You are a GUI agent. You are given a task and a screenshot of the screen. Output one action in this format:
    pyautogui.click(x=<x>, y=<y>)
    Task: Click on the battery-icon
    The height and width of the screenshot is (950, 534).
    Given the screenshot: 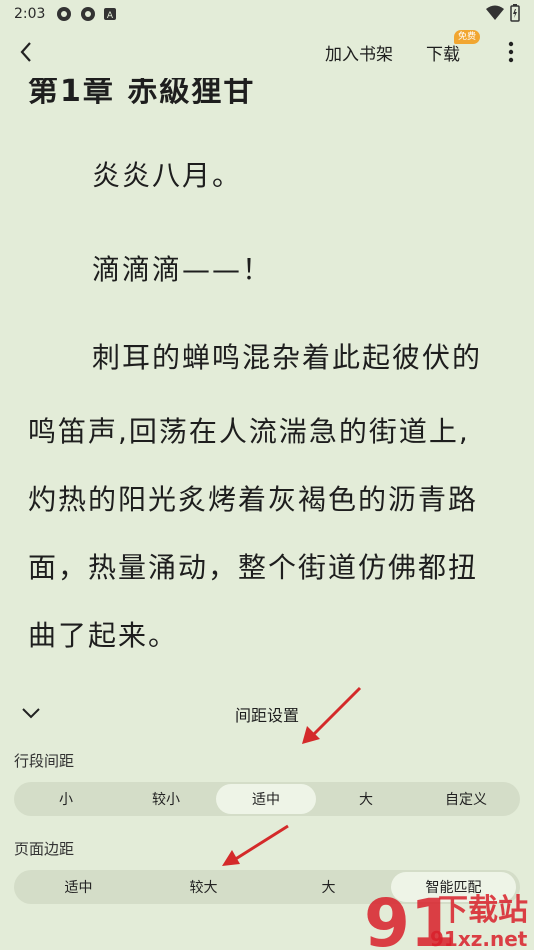 What is the action you would take?
    pyautogui.click(x=515, y=15)
    